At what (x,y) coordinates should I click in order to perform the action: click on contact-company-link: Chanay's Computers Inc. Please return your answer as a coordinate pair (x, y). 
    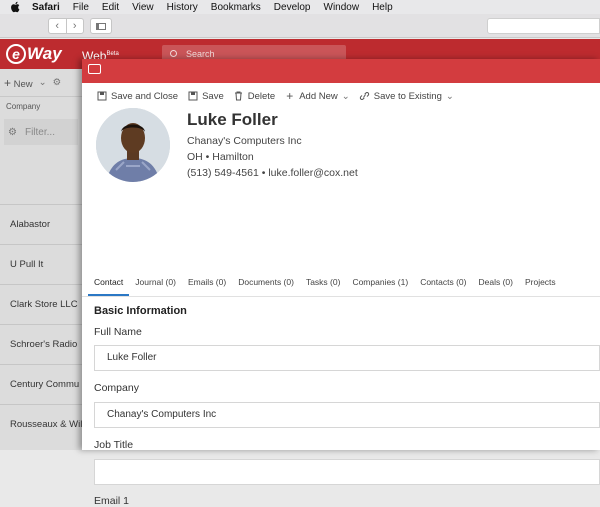
    Looking at the image, I should click on (244, 141).